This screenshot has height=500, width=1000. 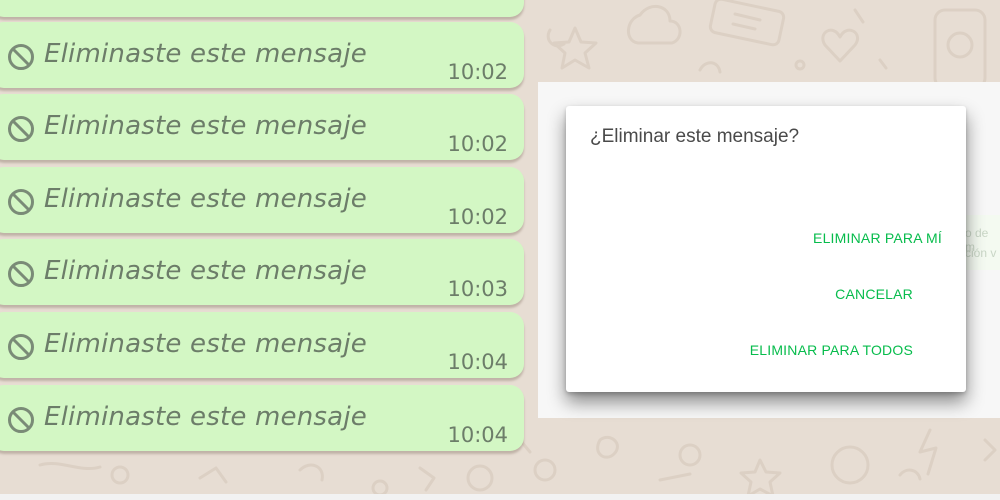 What do you see at coordinates (500, 497) in the screenshot?
I see `bottom-strip` at bounding box center [500, 497].